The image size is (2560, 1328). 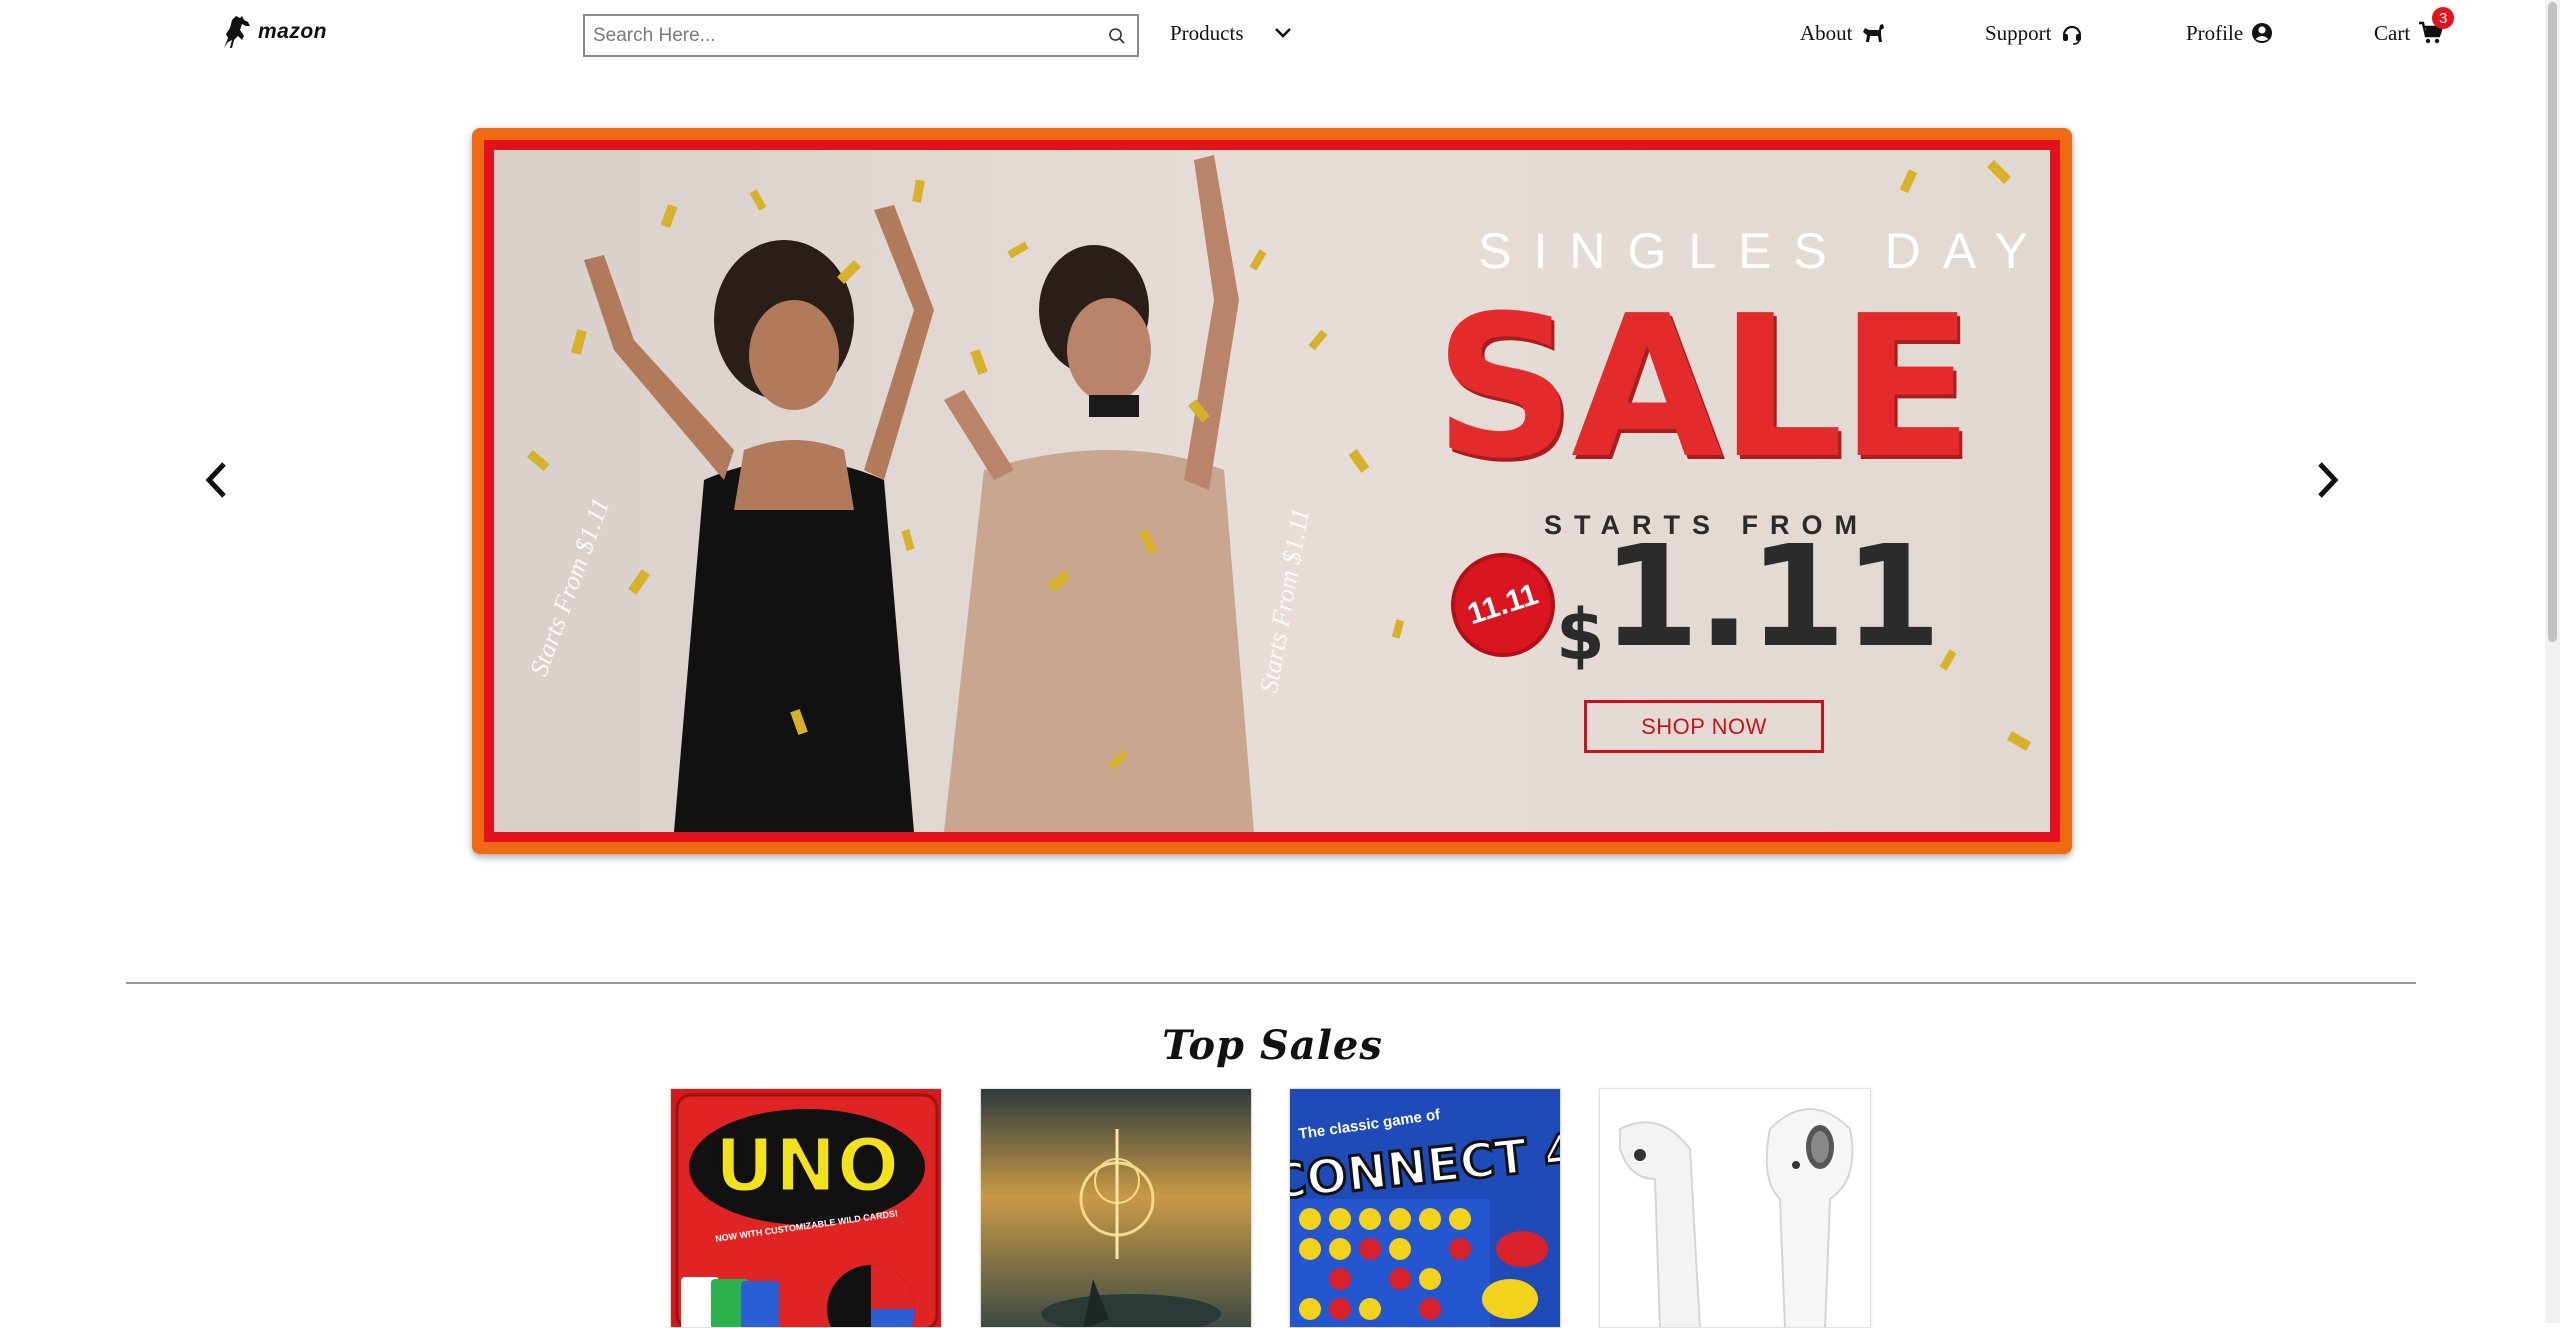 I want to click on nav-support-label: Support, so click(x=2018, y=32).